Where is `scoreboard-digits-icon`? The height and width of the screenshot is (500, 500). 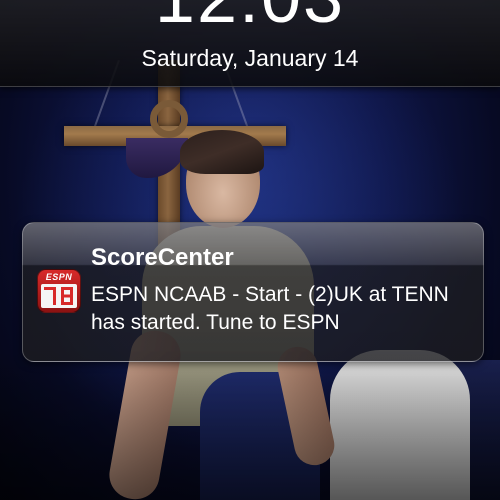 scoreboard-digits-icon is located at coordinates (58, 296).